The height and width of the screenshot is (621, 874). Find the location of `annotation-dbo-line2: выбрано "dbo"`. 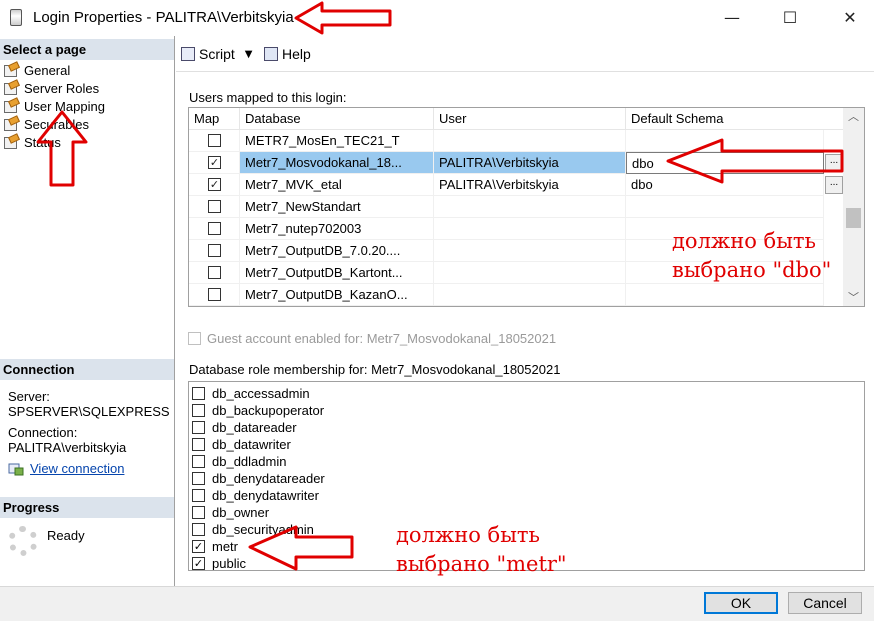

annotation-dbo-line2: выбрано "dbo" is located at coordinates (752, 270).